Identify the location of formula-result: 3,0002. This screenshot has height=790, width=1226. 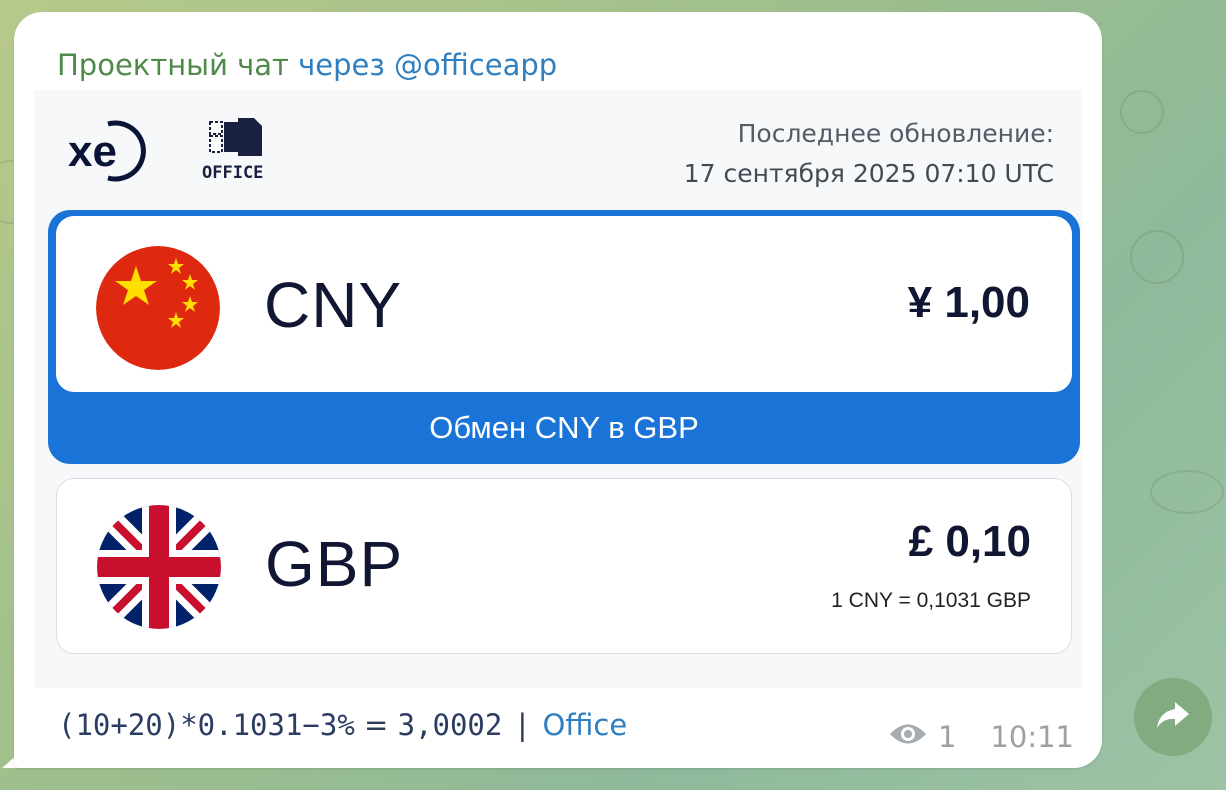
(450, 725).